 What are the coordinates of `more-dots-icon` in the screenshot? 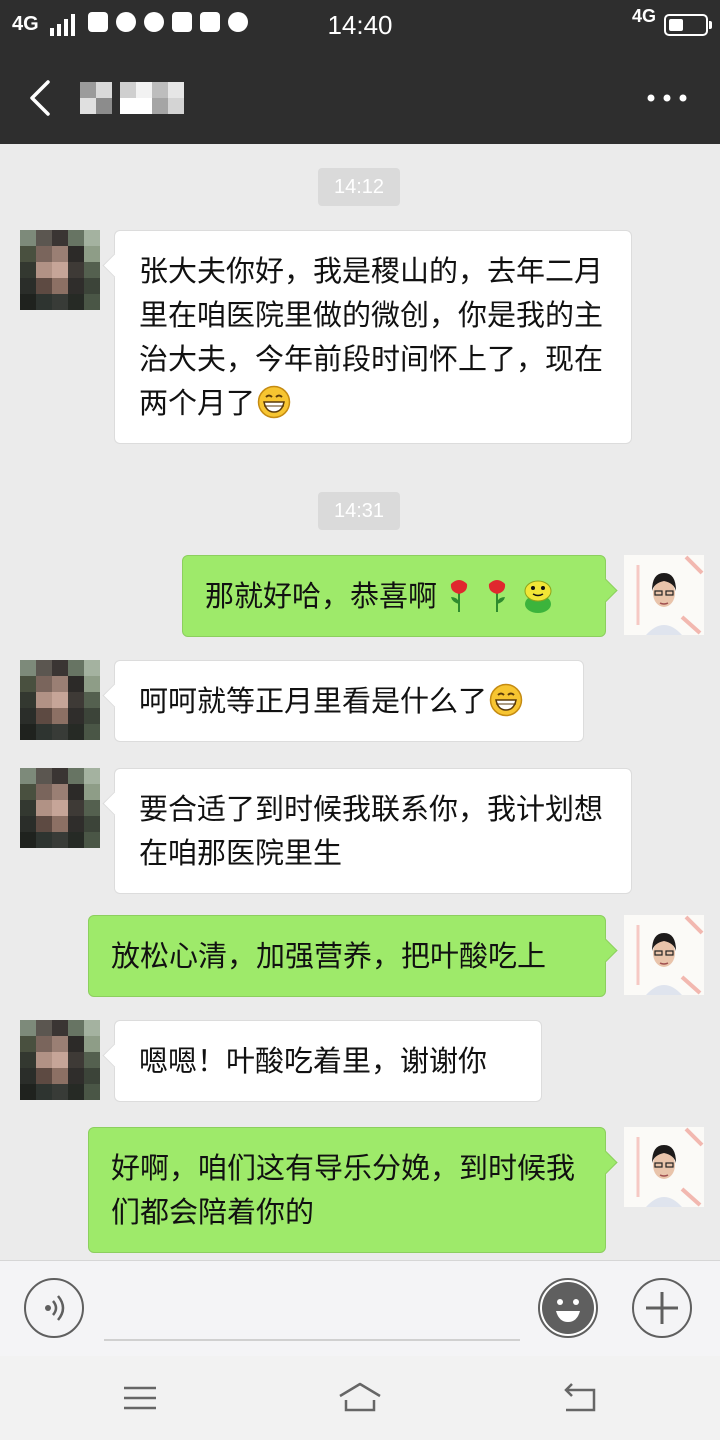 It's located at (667, 98).